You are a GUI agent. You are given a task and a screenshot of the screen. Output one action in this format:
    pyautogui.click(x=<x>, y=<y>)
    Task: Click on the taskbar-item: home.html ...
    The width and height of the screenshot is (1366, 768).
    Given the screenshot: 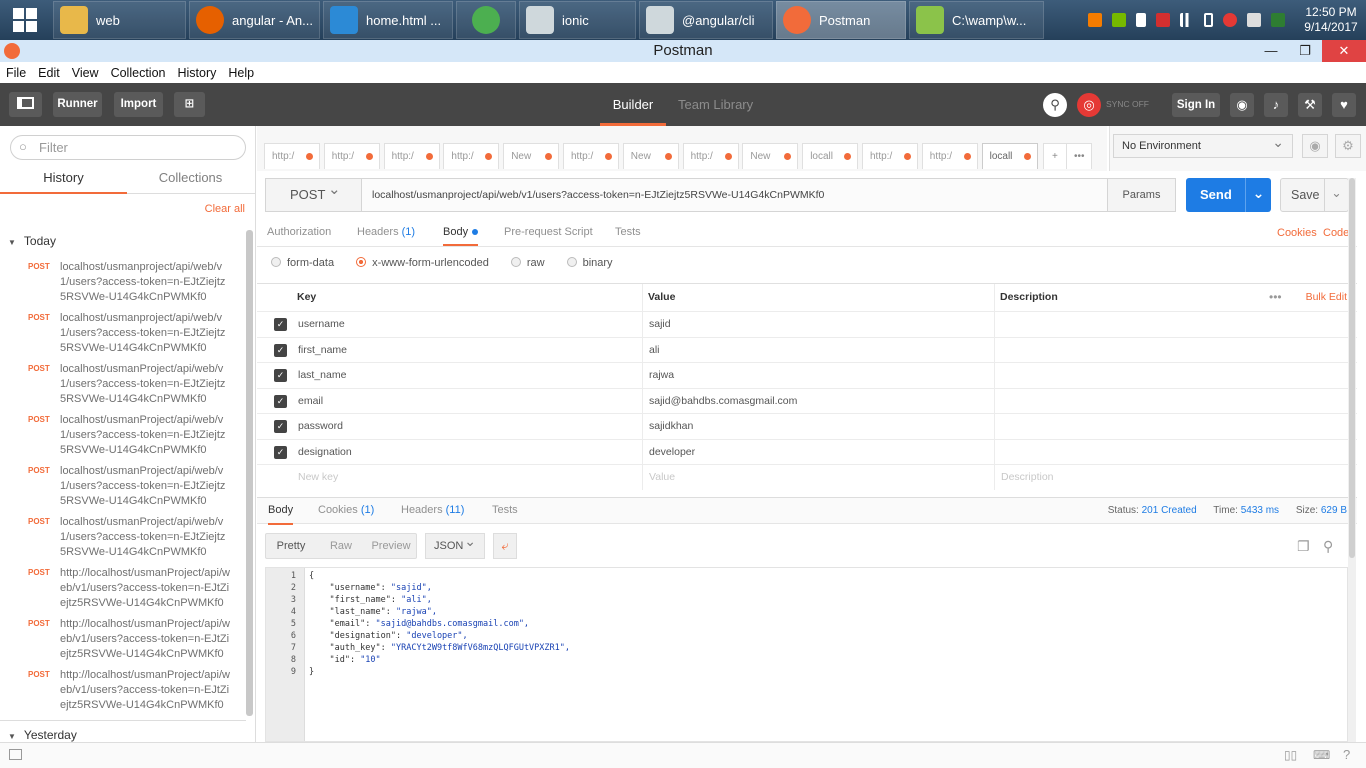 What is the action you would take?
    pyautogui.click(x=388, y=20)
    